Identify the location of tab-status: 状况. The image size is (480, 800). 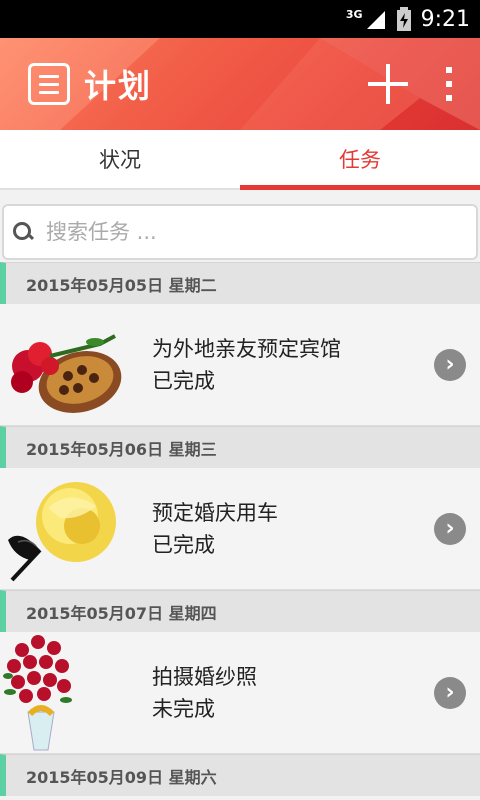
(120, 159).